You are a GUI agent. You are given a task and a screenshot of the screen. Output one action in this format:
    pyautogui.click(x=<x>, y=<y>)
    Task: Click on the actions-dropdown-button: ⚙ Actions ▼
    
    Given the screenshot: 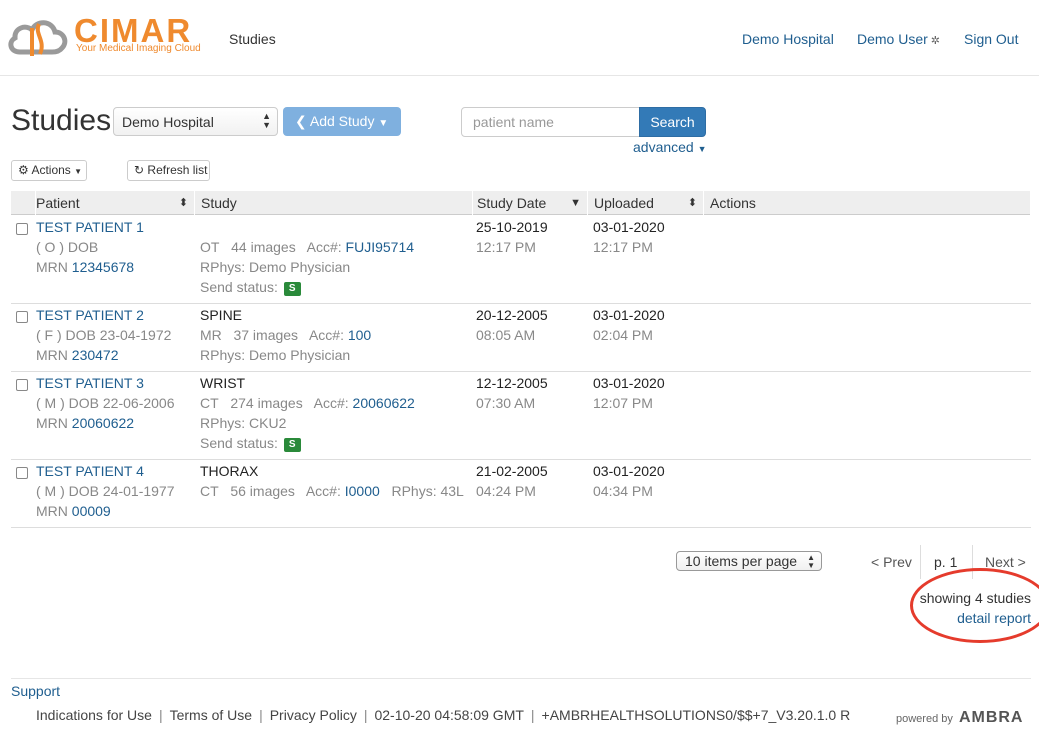 What is the action you would take?
    pyautogui.click(x=49, y=170)
    